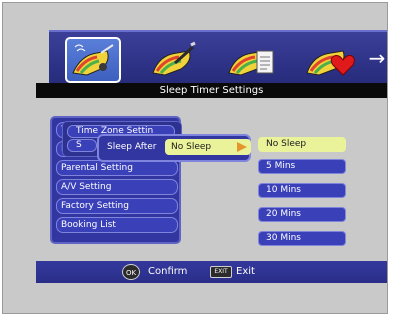  I want to click on option-20-mins: 20 Mins, so click(302, 214).